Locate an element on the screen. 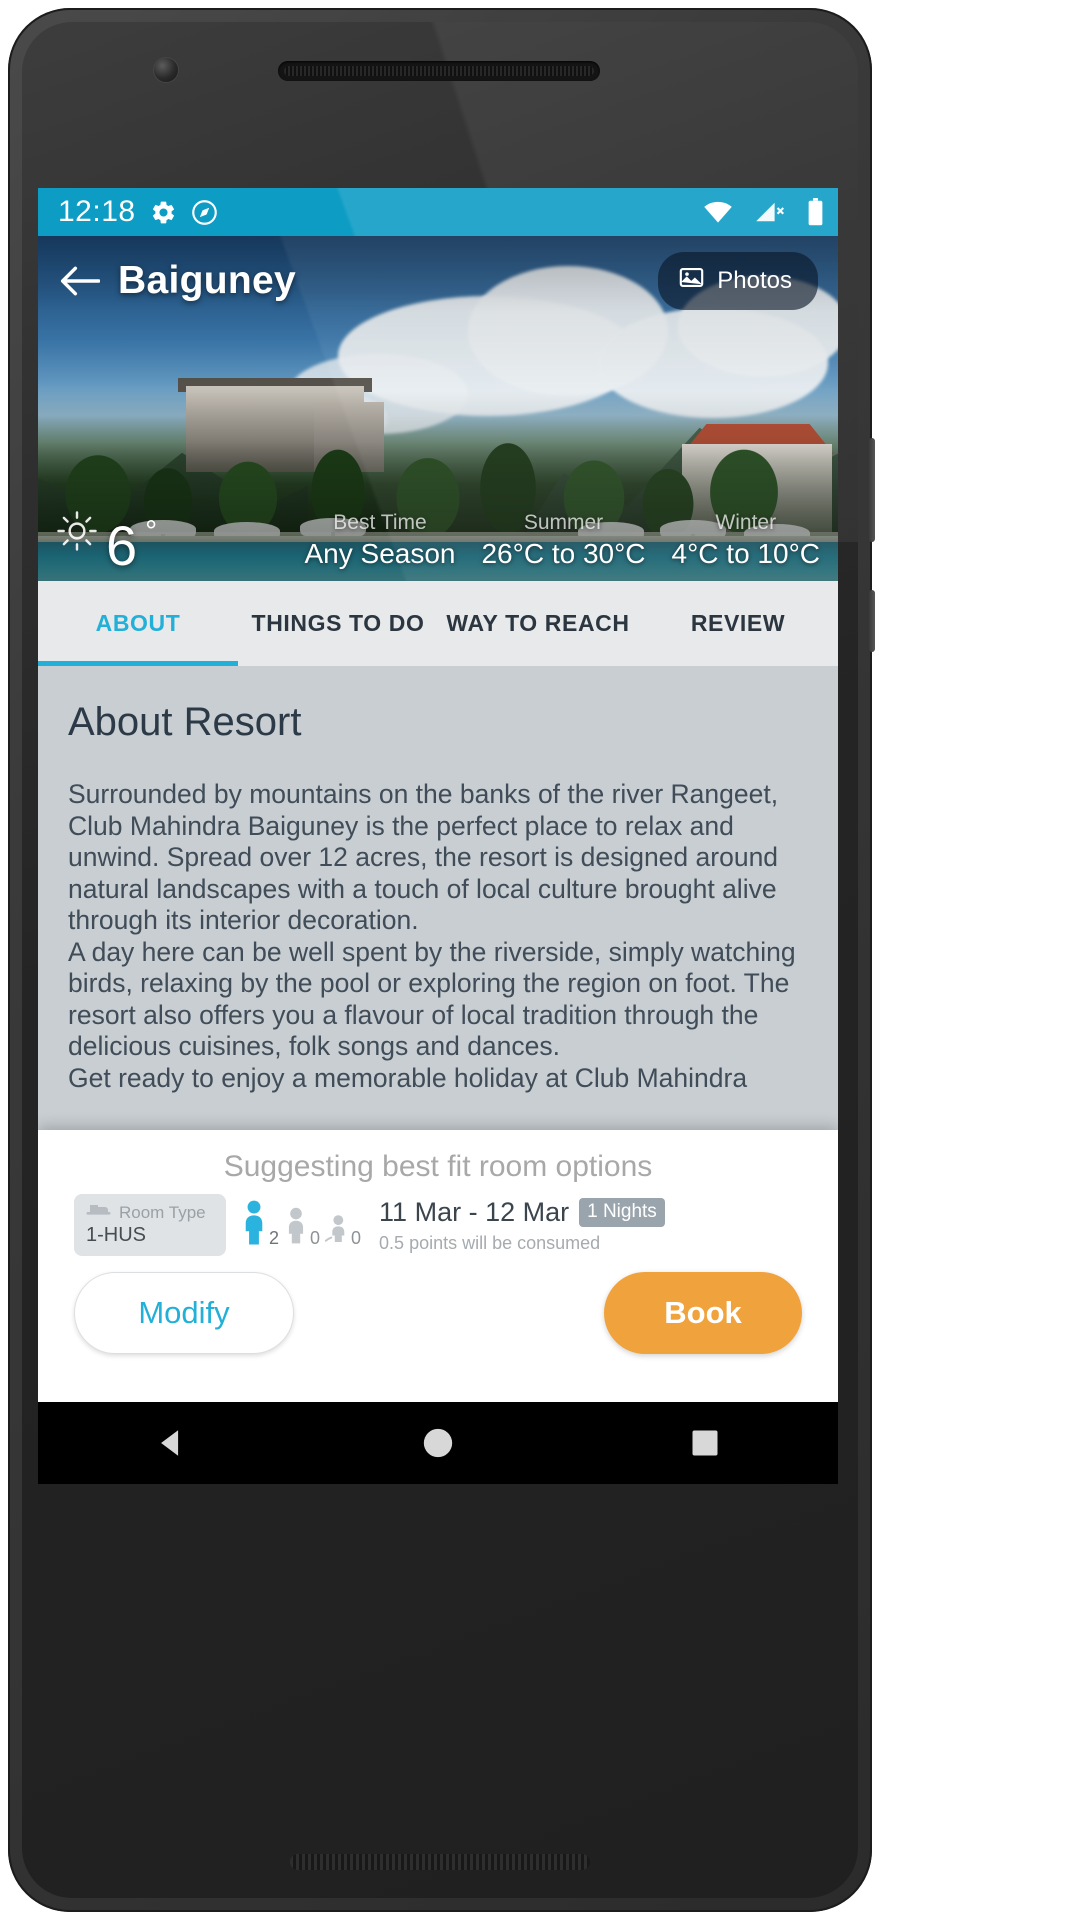 This screenshot has height=1920, width=1080. modify-button: Modify is located at coordinates (184, 1313).